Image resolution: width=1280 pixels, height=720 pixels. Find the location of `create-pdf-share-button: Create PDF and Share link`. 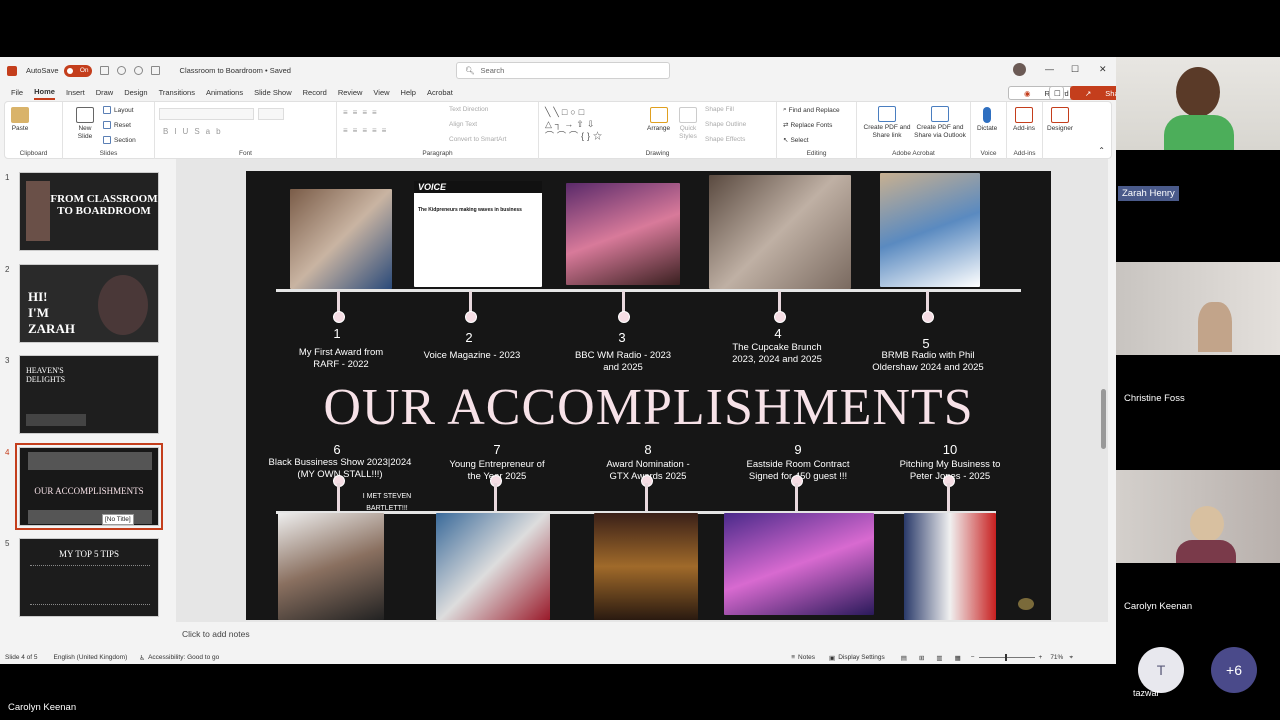

create-pdf-share-button: Create PDF and Share link is located at coordinates (887, 123).